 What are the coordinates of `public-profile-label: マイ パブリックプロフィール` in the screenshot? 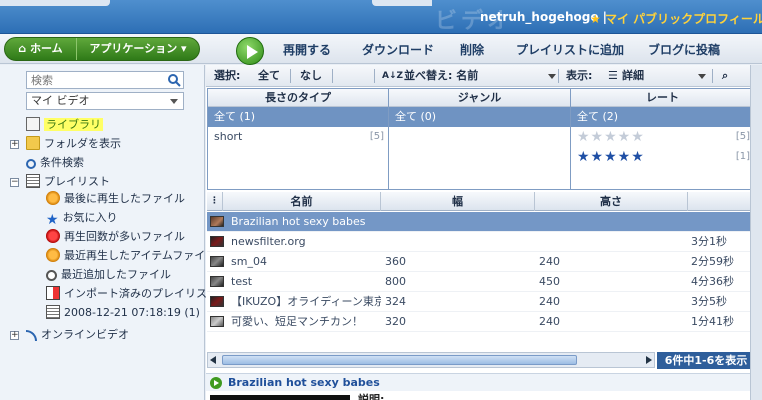 It's located at (683, 19).